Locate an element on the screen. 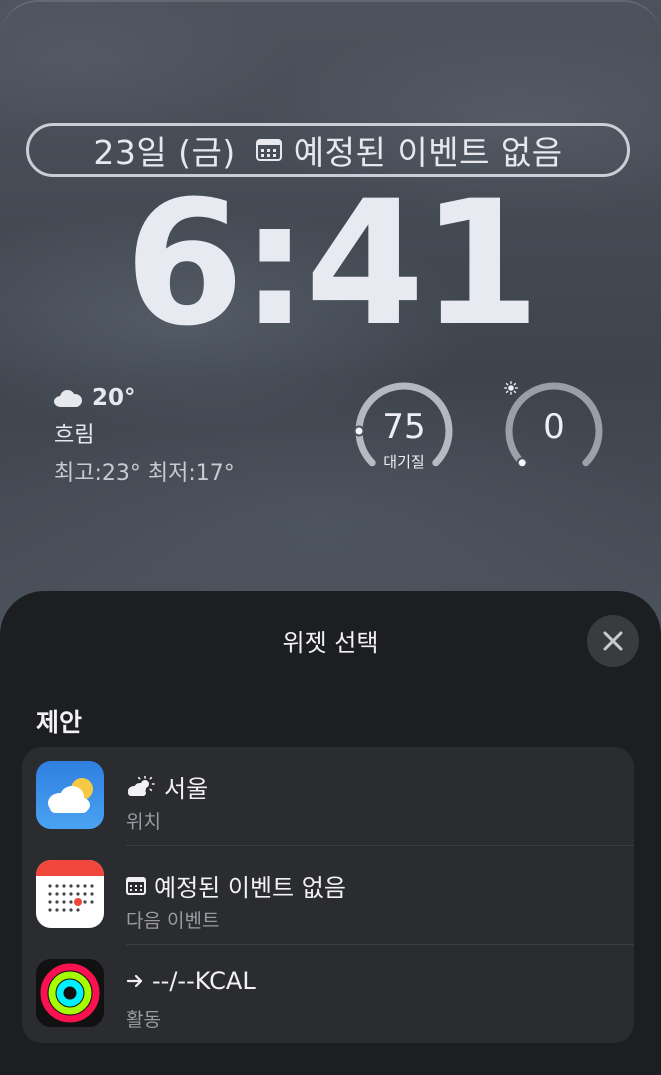 This screenshot has height=1075, width=661. activity-app-icon is located at coordinates (70, 993).